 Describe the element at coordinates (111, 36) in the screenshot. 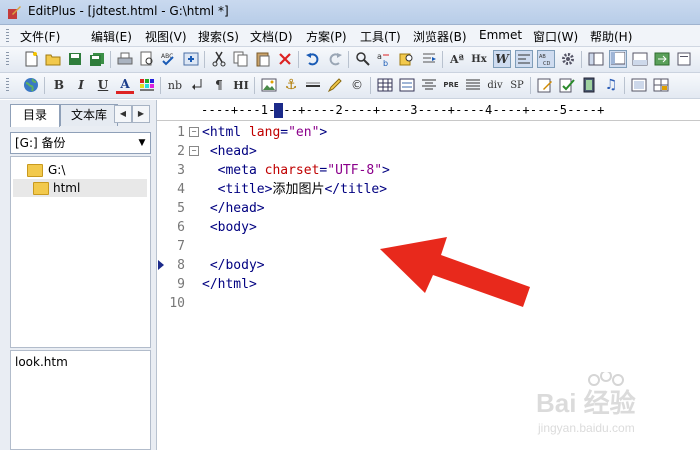

I see `menu-edit: 编辑(E)` at that location.